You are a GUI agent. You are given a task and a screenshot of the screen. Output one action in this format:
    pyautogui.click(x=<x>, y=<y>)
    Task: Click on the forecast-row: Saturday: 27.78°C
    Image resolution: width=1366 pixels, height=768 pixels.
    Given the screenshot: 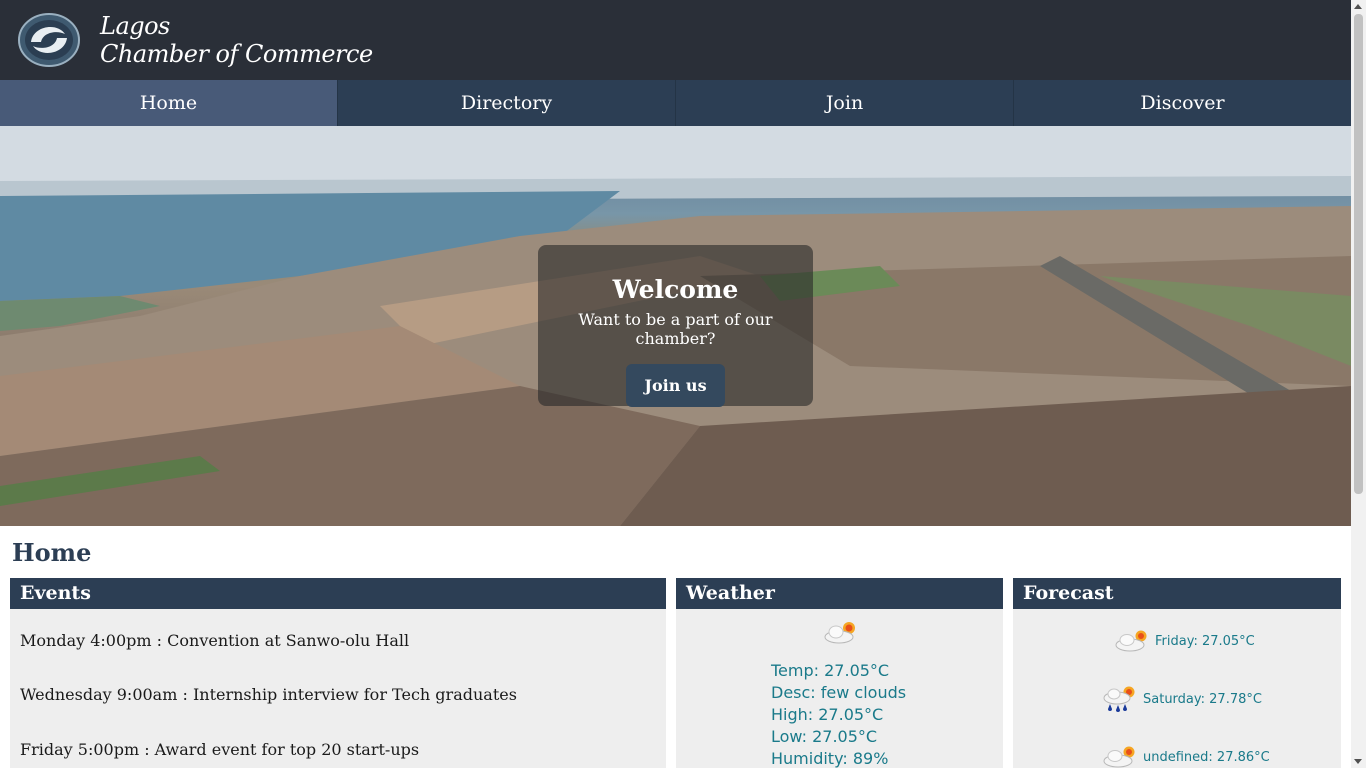 What is the action you would take?
    pyautogui.click(x=1181, y=699)
    